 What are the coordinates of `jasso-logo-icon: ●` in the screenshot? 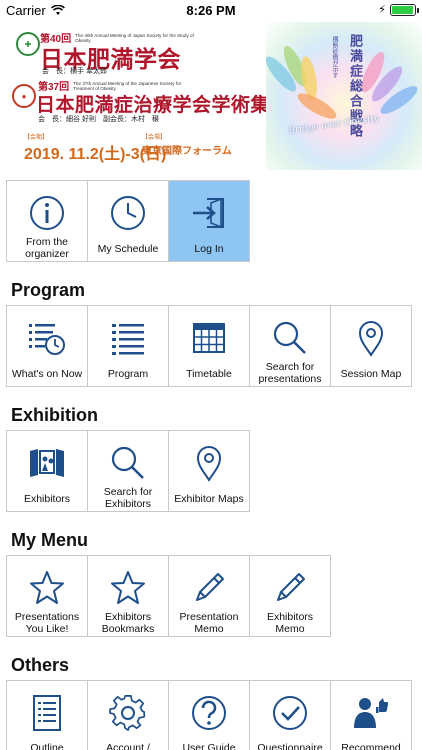 It's located at (24, 96).